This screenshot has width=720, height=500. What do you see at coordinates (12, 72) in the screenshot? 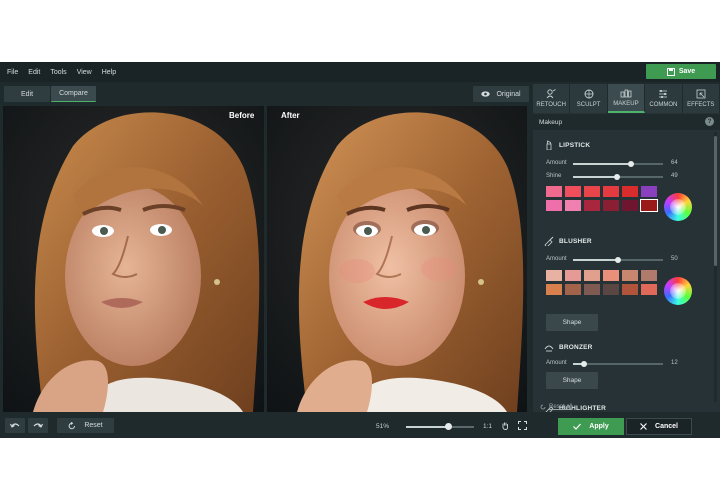
I see `menu-file: File` at bounding box center [12, 72].